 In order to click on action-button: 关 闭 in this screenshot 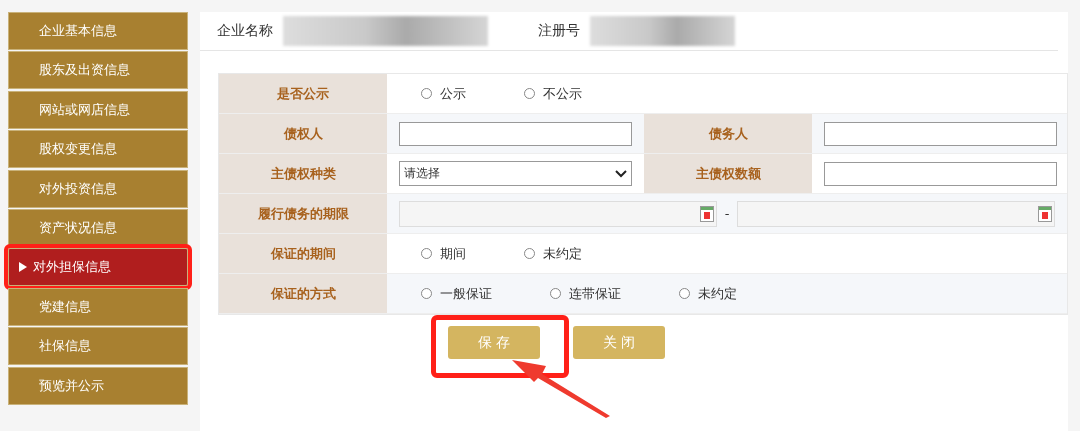, I will do `click(619, 342)`.